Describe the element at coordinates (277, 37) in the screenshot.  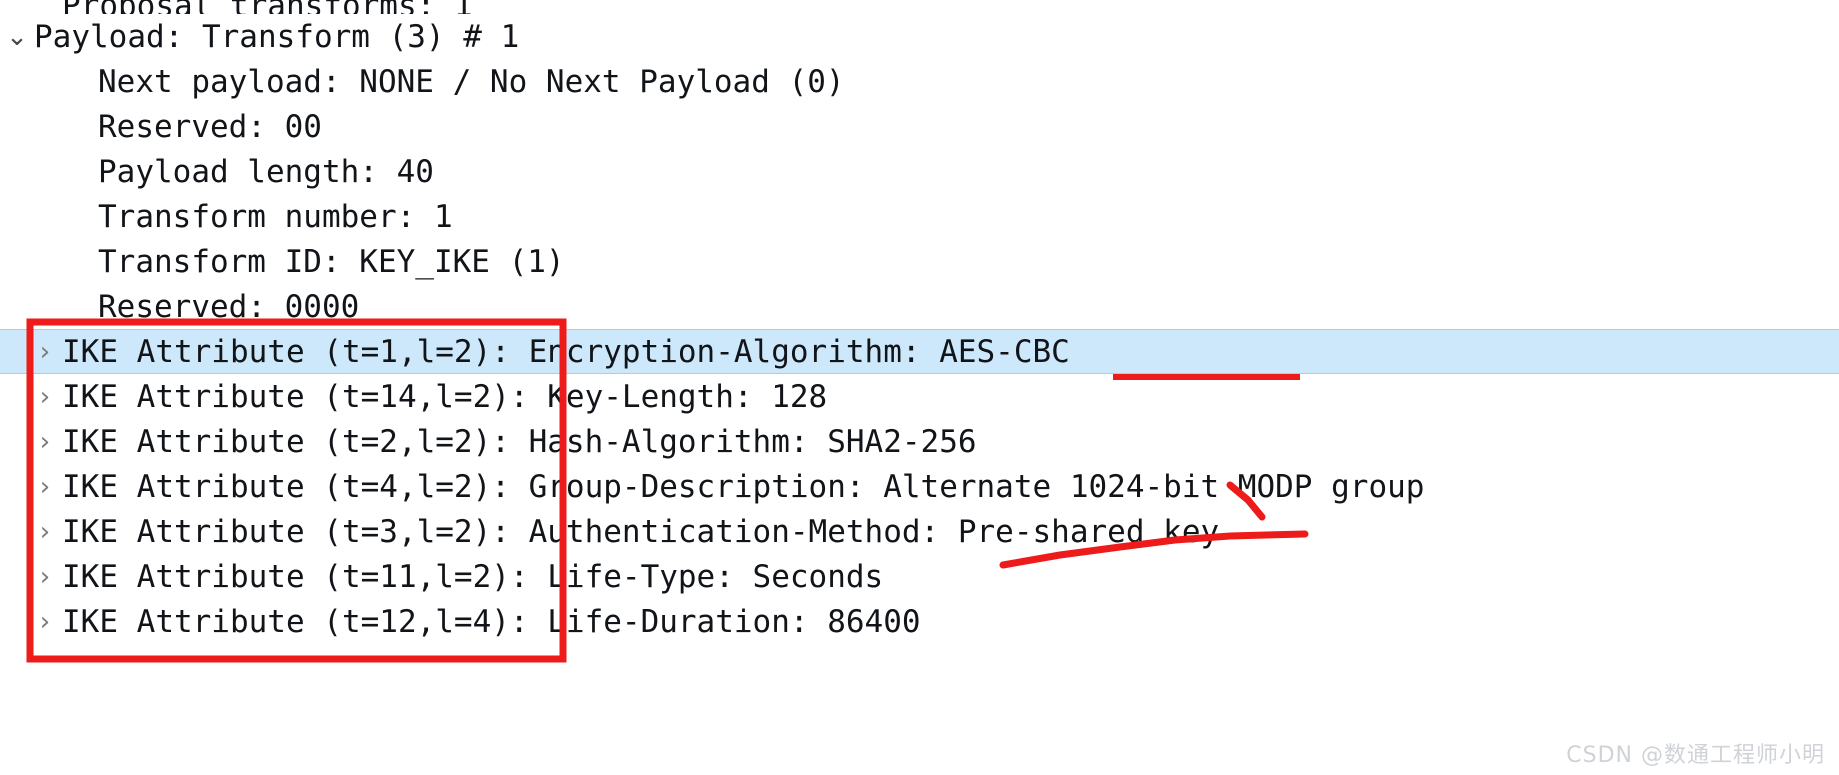
I see `tree-row-label: Payload: Transform (3) # 1` at that location.